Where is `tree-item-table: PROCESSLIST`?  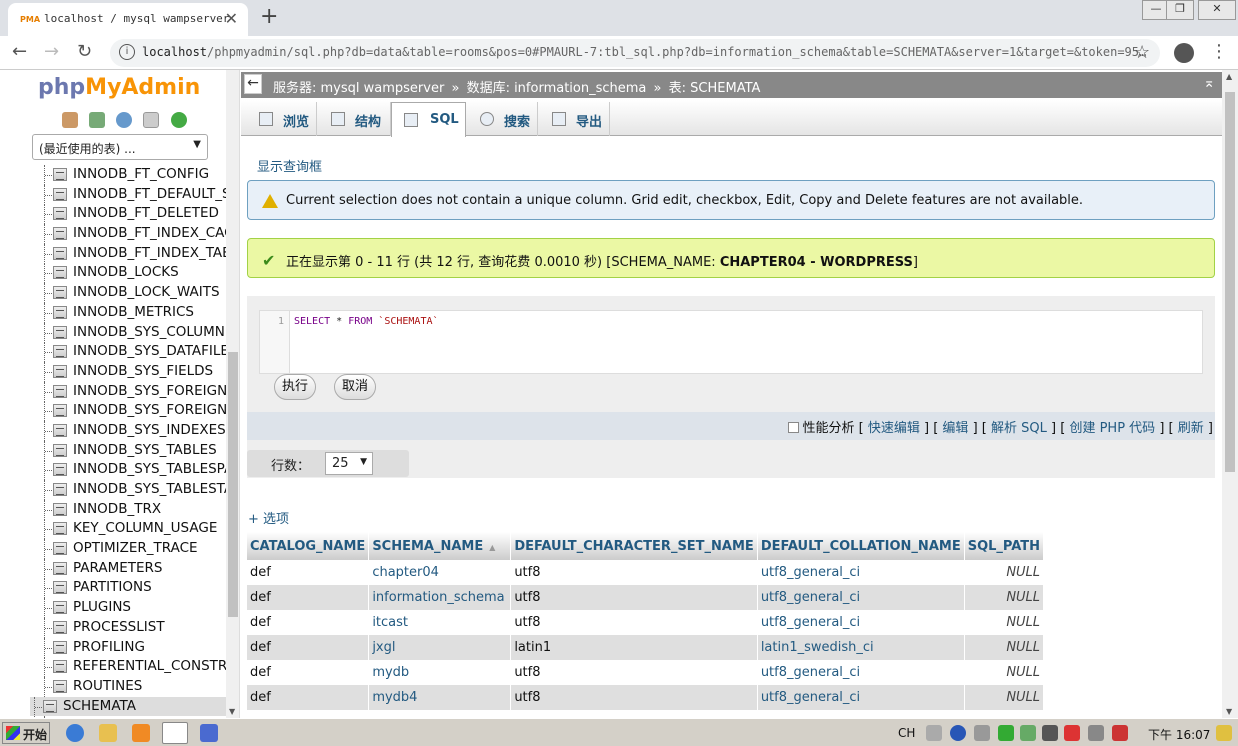
tree-item-table: PROCESSLIST is located at coordinates (133, 627).